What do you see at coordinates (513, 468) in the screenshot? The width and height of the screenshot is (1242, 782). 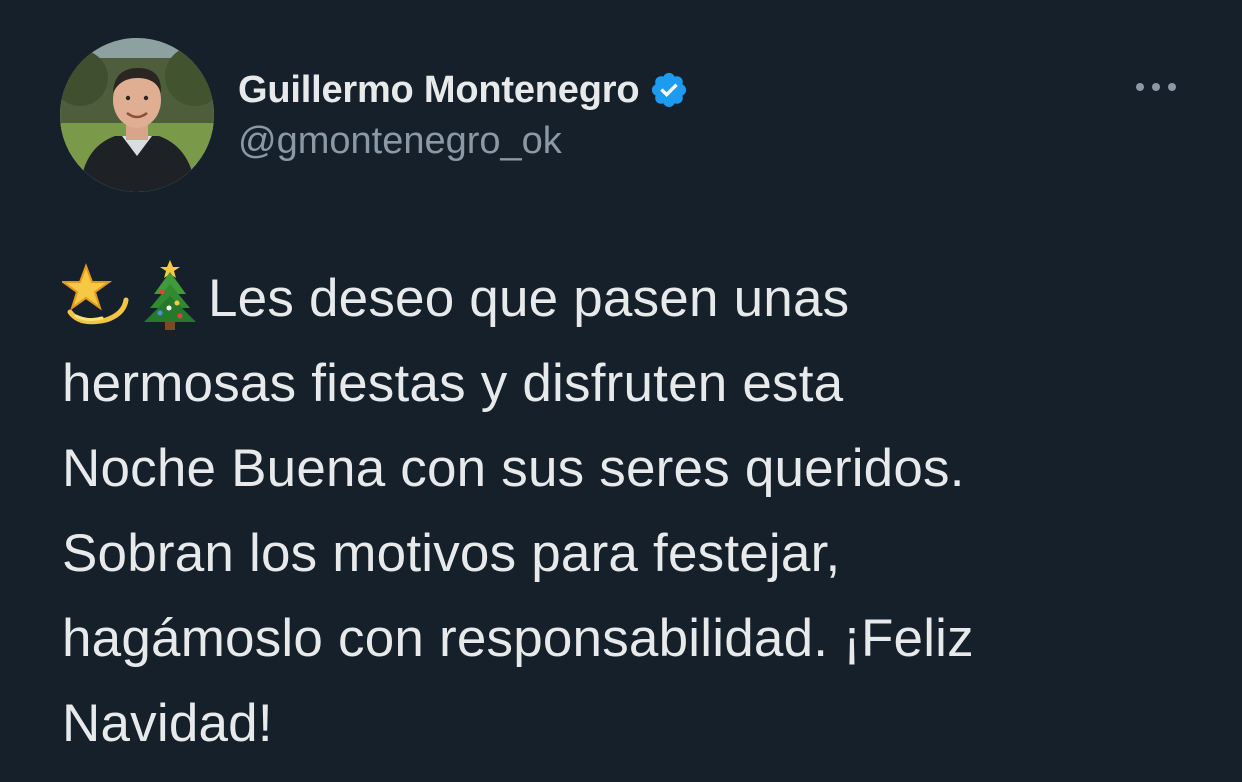 I see `tweet-line: Noche Buena con sus seres queridos.` at bounding box center [513, 468].